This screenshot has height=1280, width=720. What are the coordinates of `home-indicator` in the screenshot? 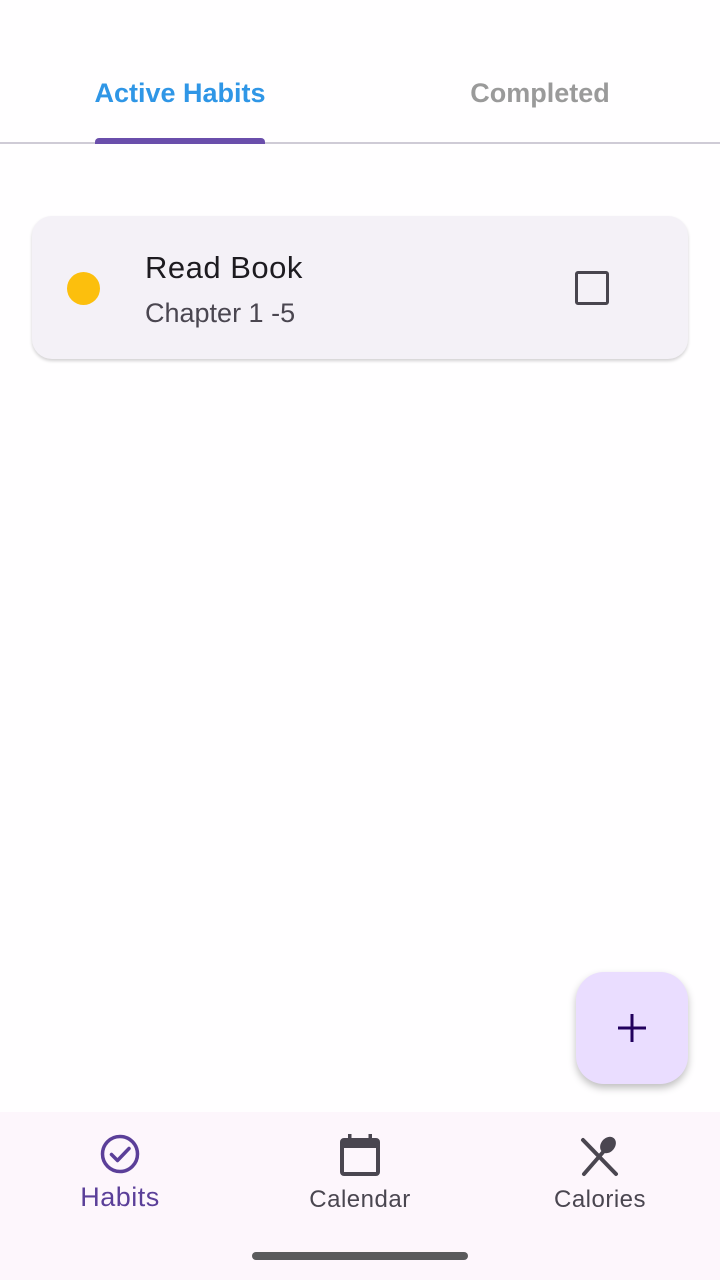 It's located at (360, 1256).